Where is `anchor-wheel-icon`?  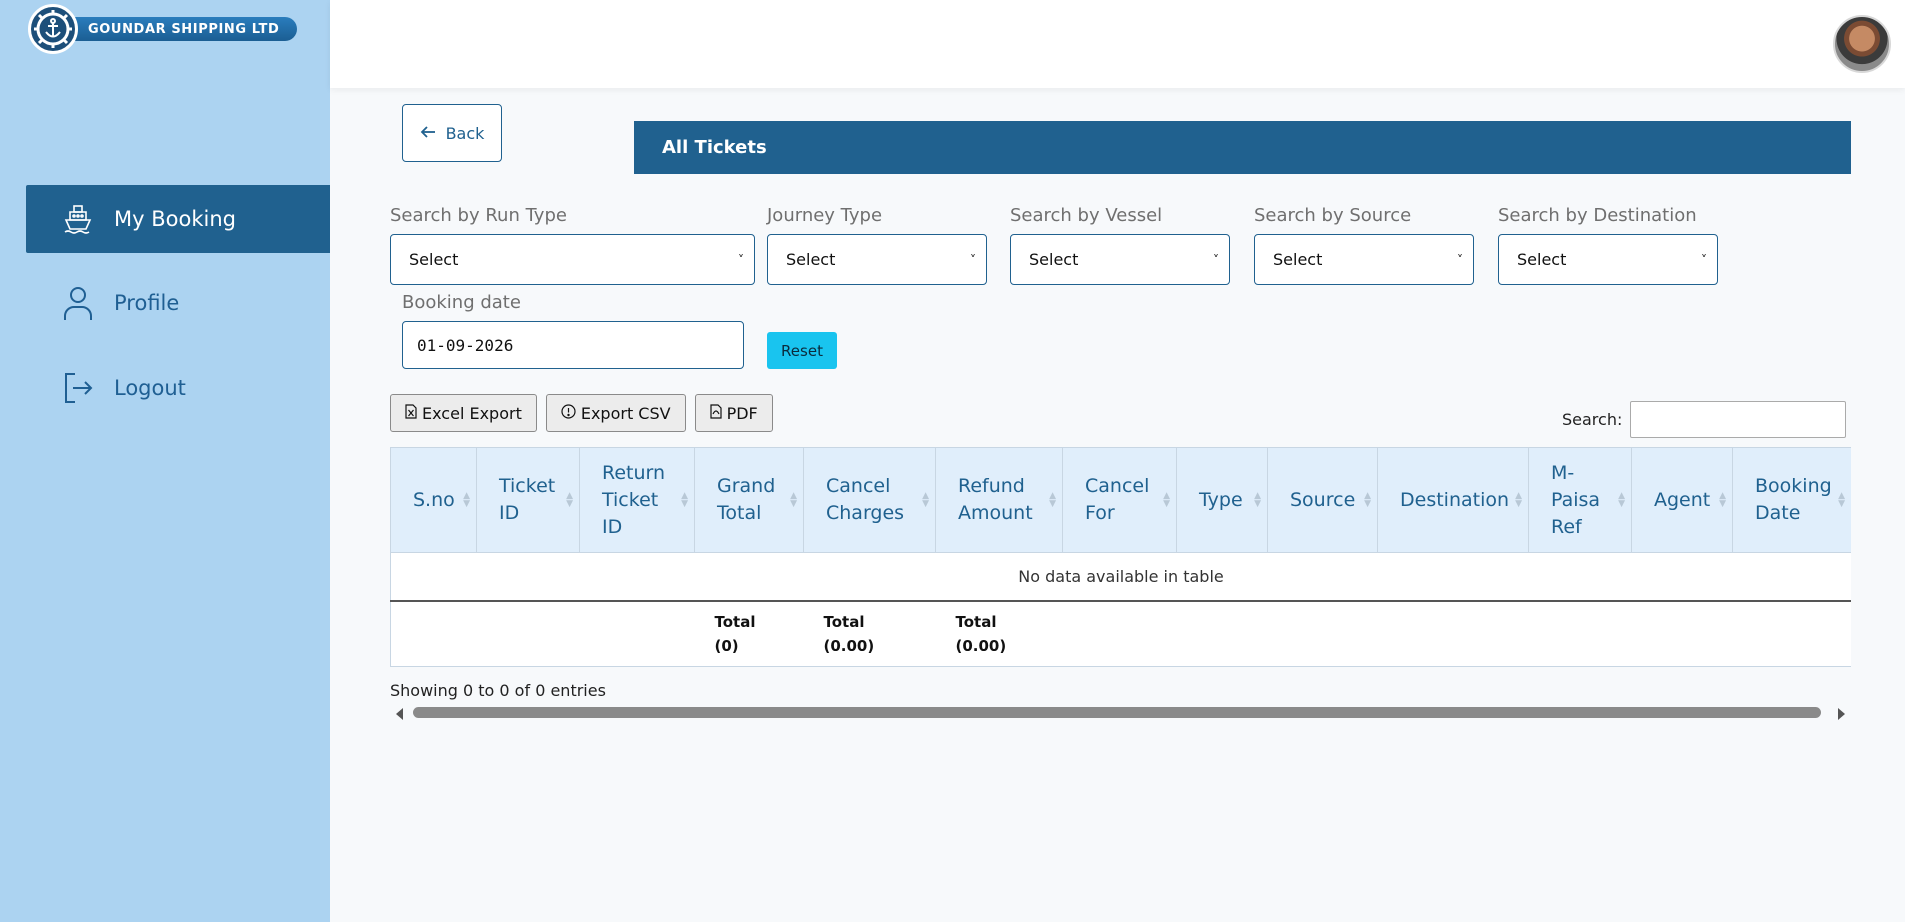 anchor-wheel-icon is located at coordinates (53, 29).